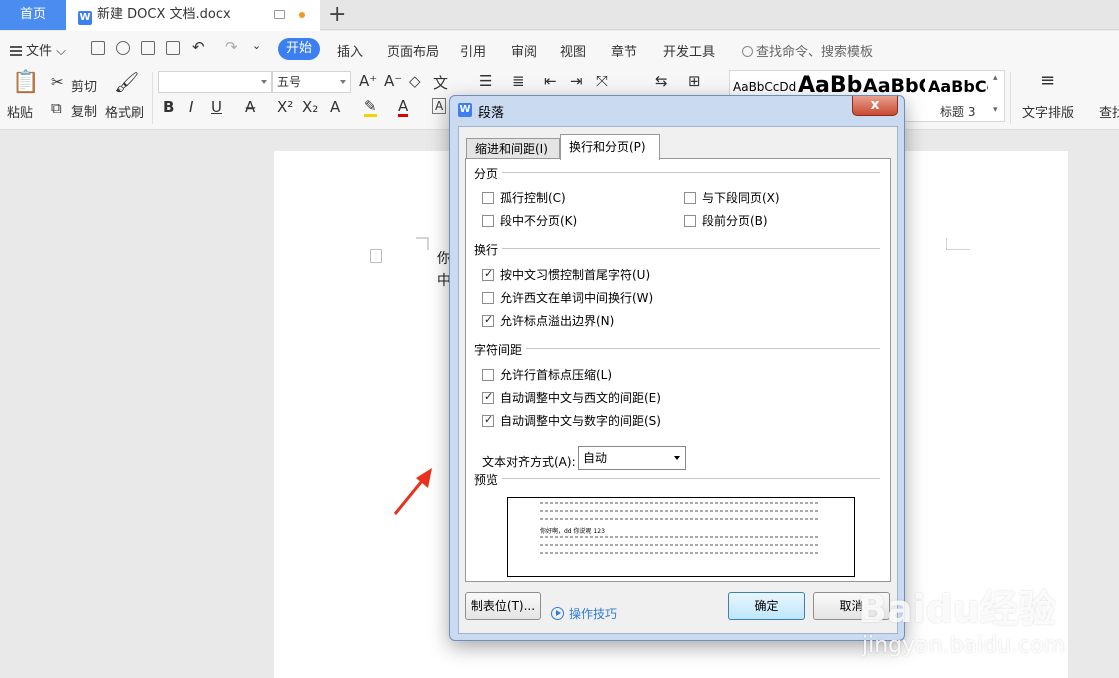 This screenshot has height=678, width=1119. Describe the element at coordinates (491, 113) in the screenshot. I see `dialog-title: 段落` at that location.